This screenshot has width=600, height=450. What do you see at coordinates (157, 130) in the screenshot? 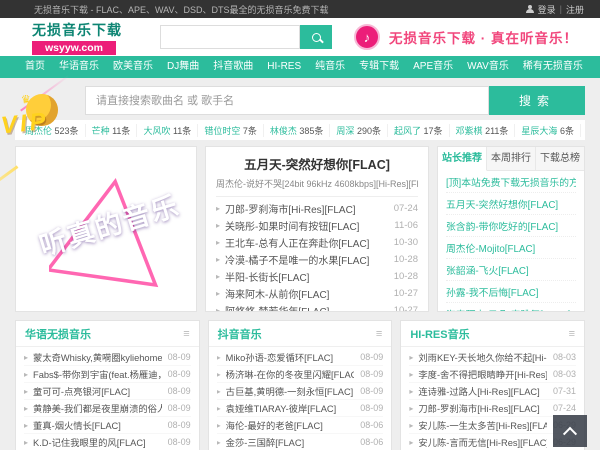
I see `tag-name: 大风吹` at bounding box center [157, 130].